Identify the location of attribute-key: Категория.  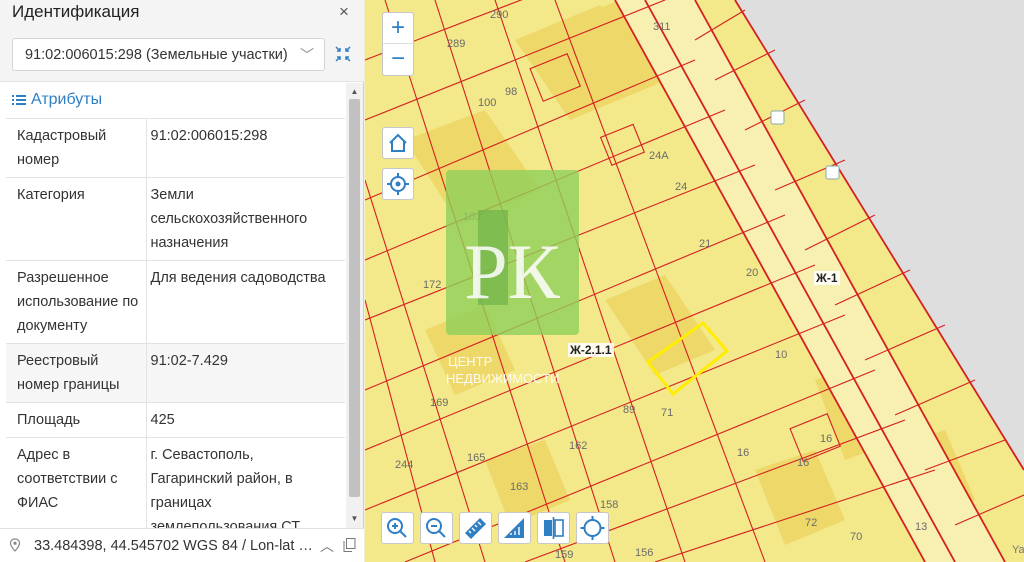
(76, 219).